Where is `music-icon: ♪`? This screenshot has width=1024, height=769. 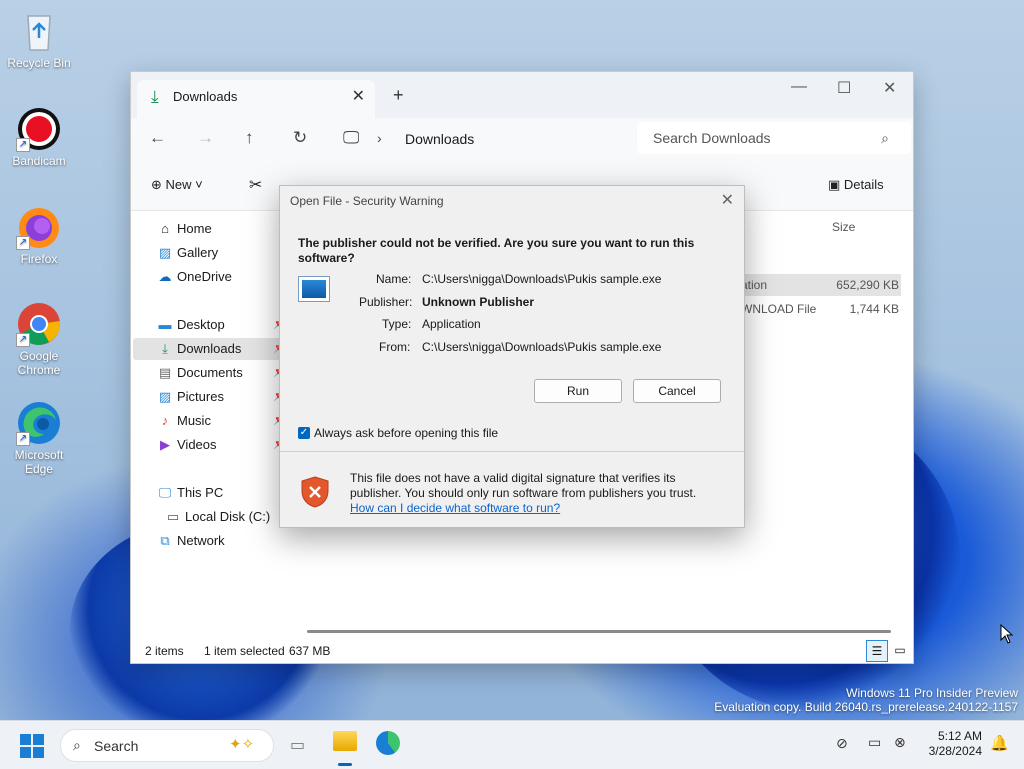 music-icon: ♪ is located at coordinates (165, 420).